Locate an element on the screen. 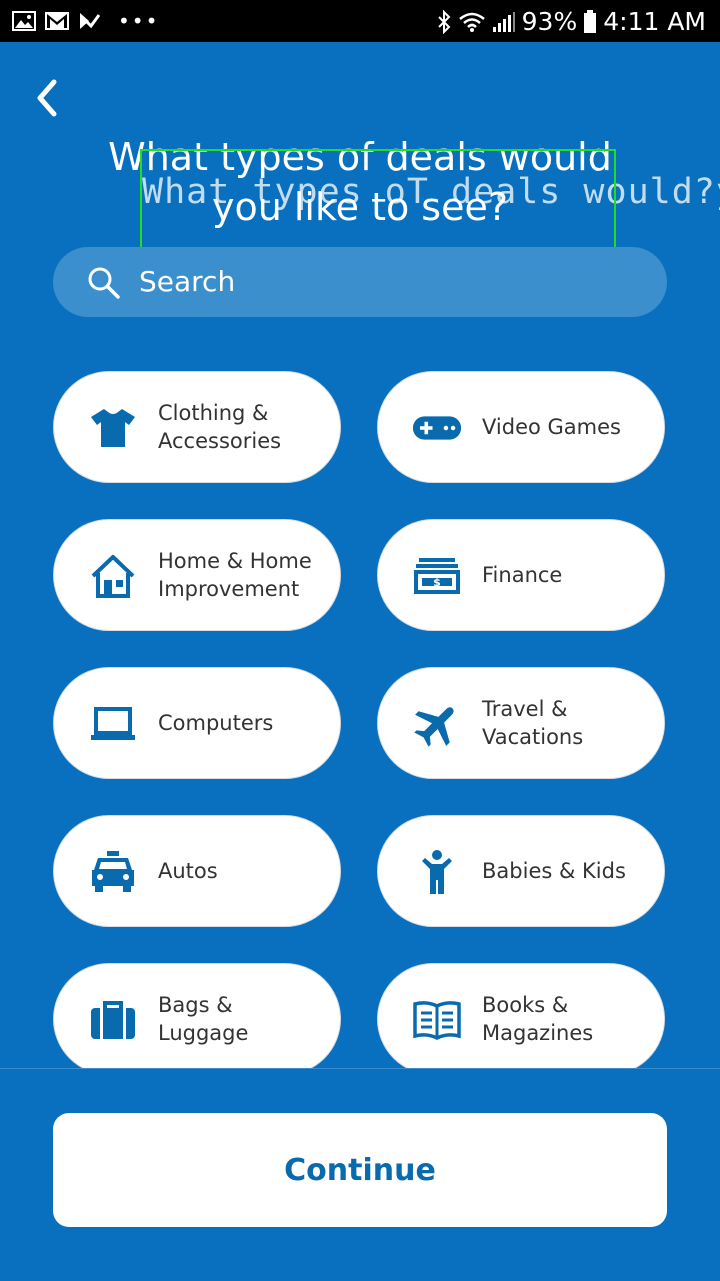  clock: 4:11 AM is located at coordinates (654, 21).